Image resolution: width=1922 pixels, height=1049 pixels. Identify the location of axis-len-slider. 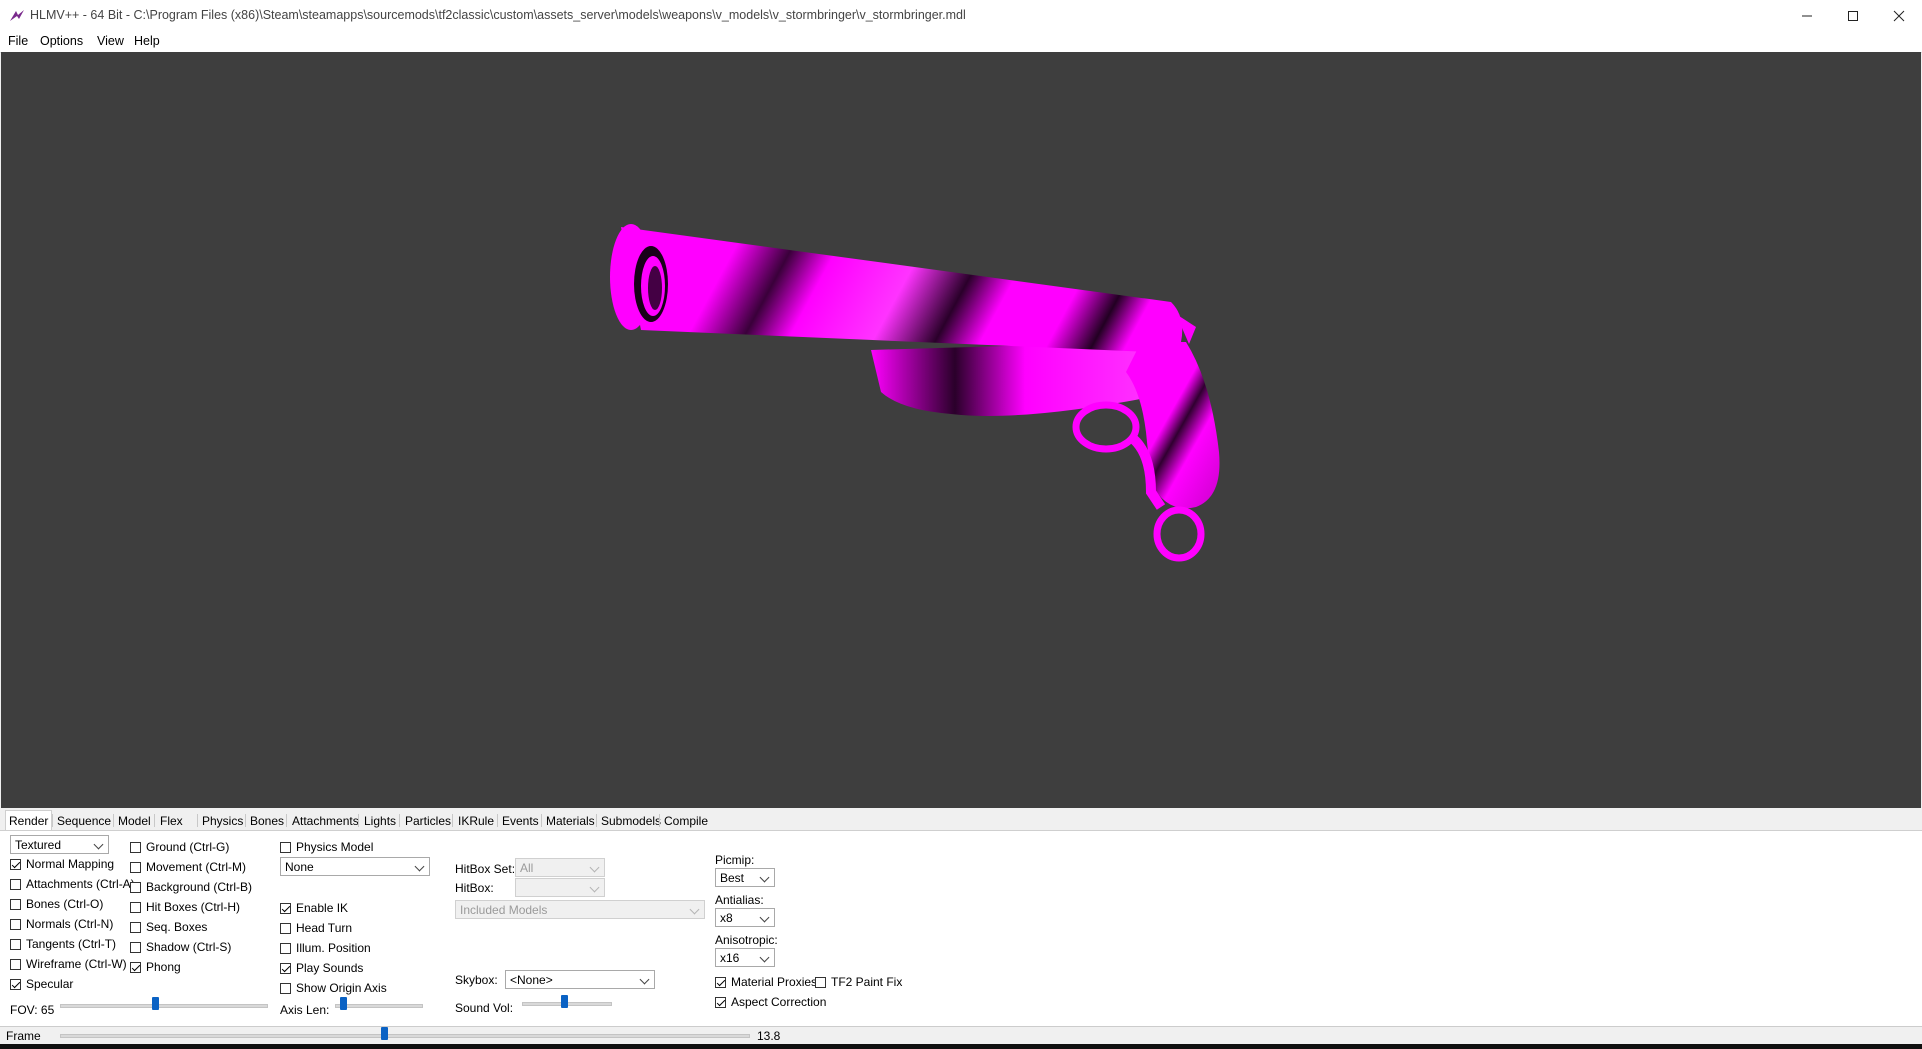
(379, 1005).